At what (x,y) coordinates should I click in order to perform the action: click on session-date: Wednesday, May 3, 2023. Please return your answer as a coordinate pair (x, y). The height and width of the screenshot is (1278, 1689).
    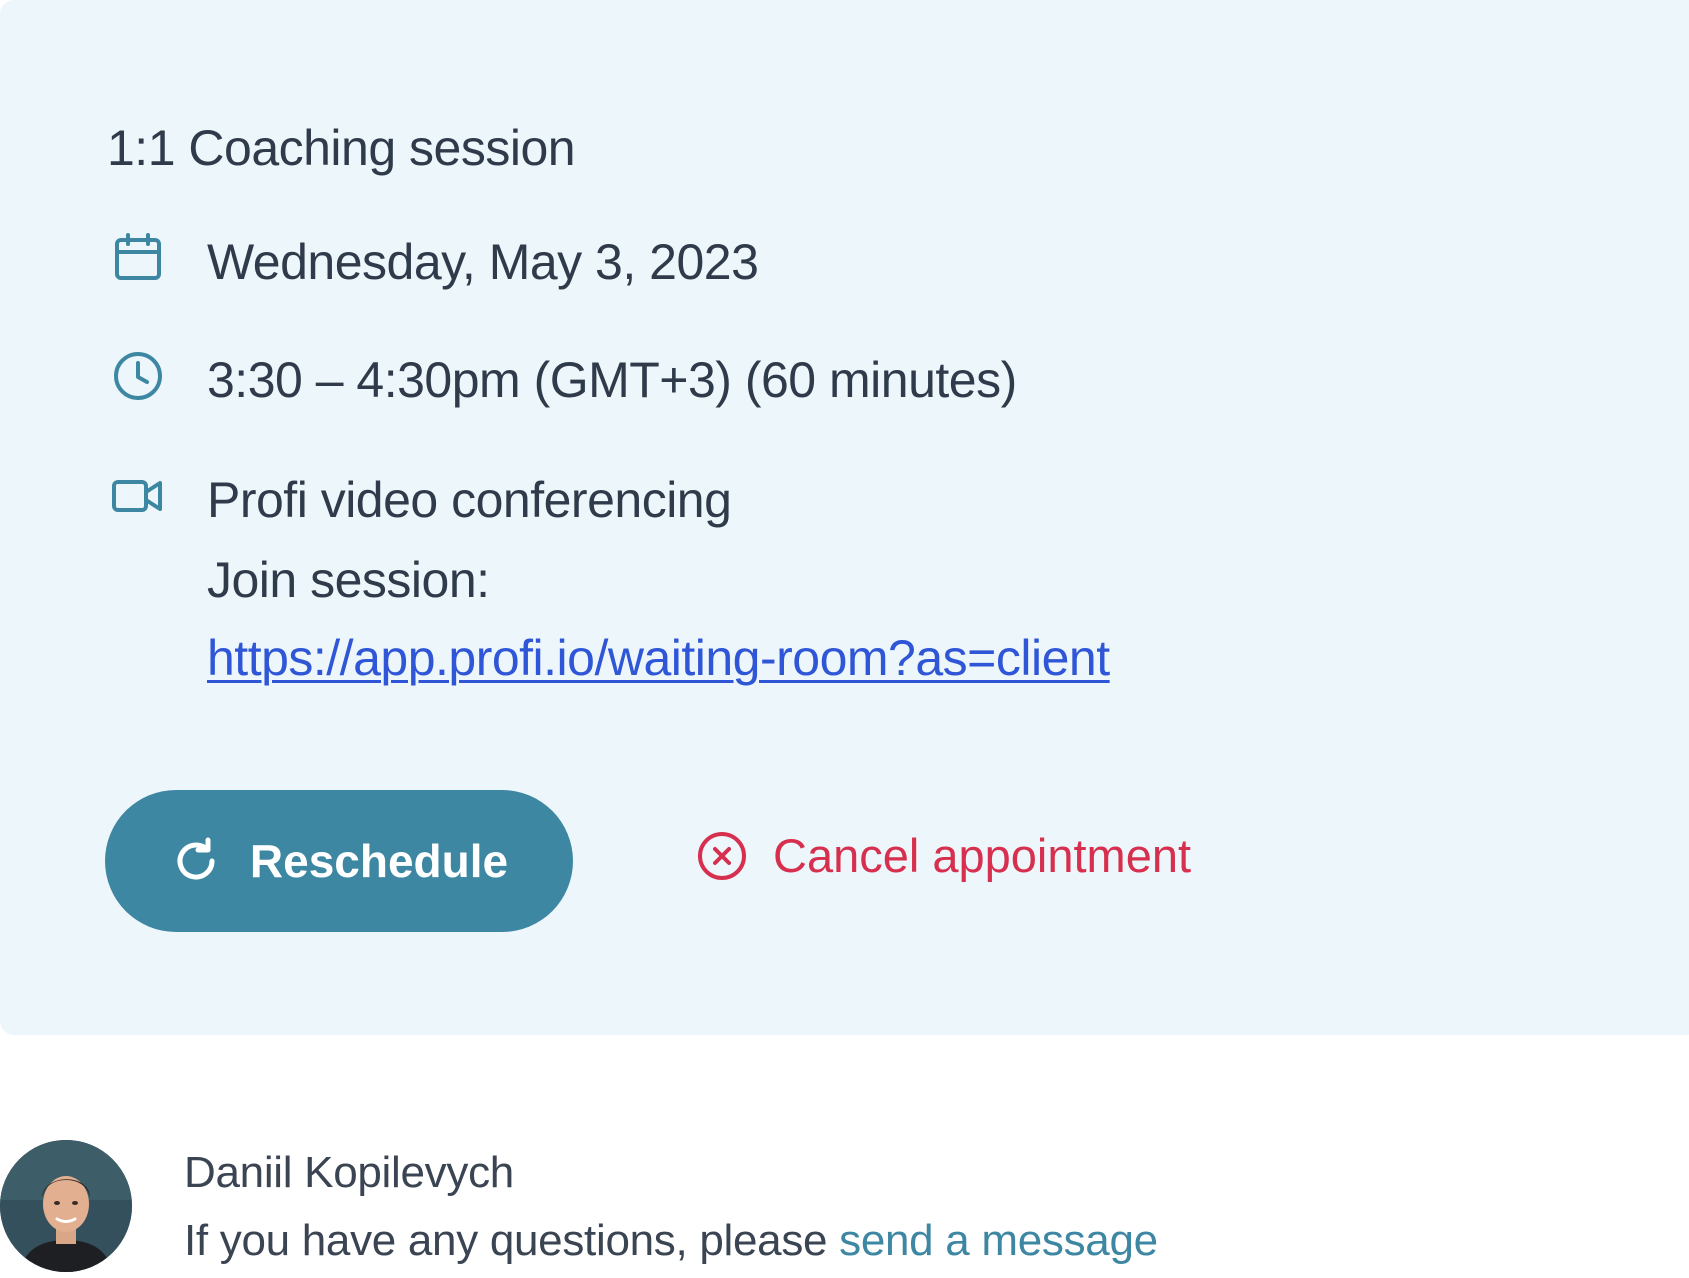
    Looking at the image, I should click on (483, 262).